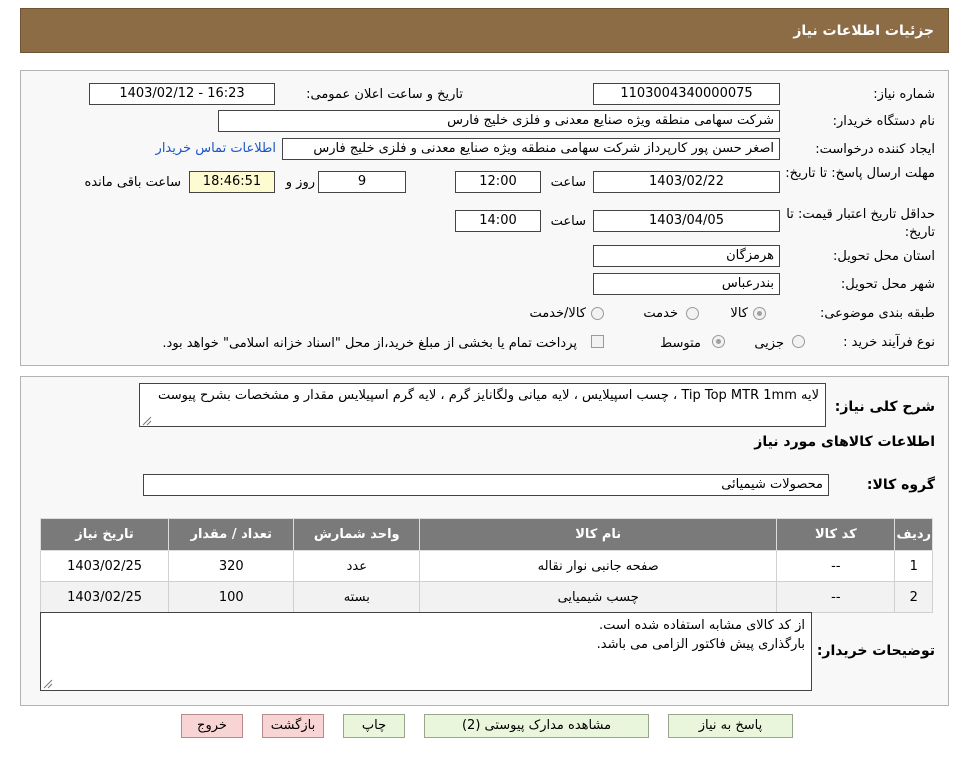  I want to click on cell-name: صفحه جانبی نوار نقاله, so click(598, 566).